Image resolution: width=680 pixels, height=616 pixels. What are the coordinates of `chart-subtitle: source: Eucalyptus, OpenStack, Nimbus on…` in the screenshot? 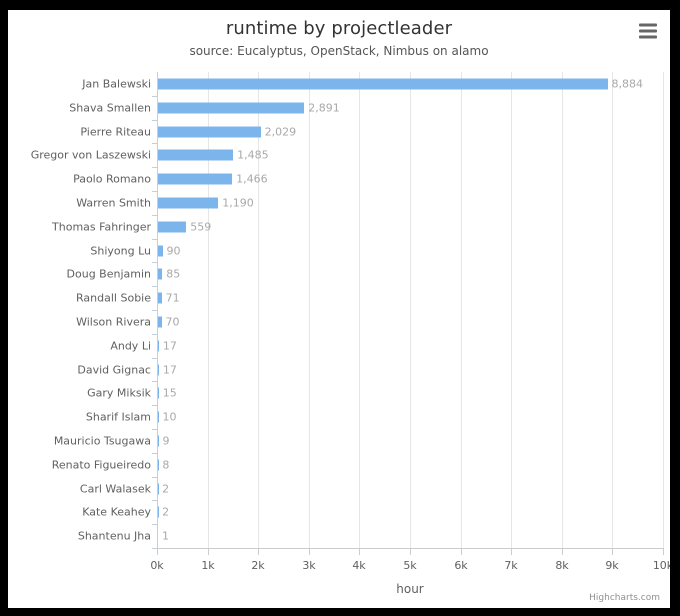 It's located at (339, 51).